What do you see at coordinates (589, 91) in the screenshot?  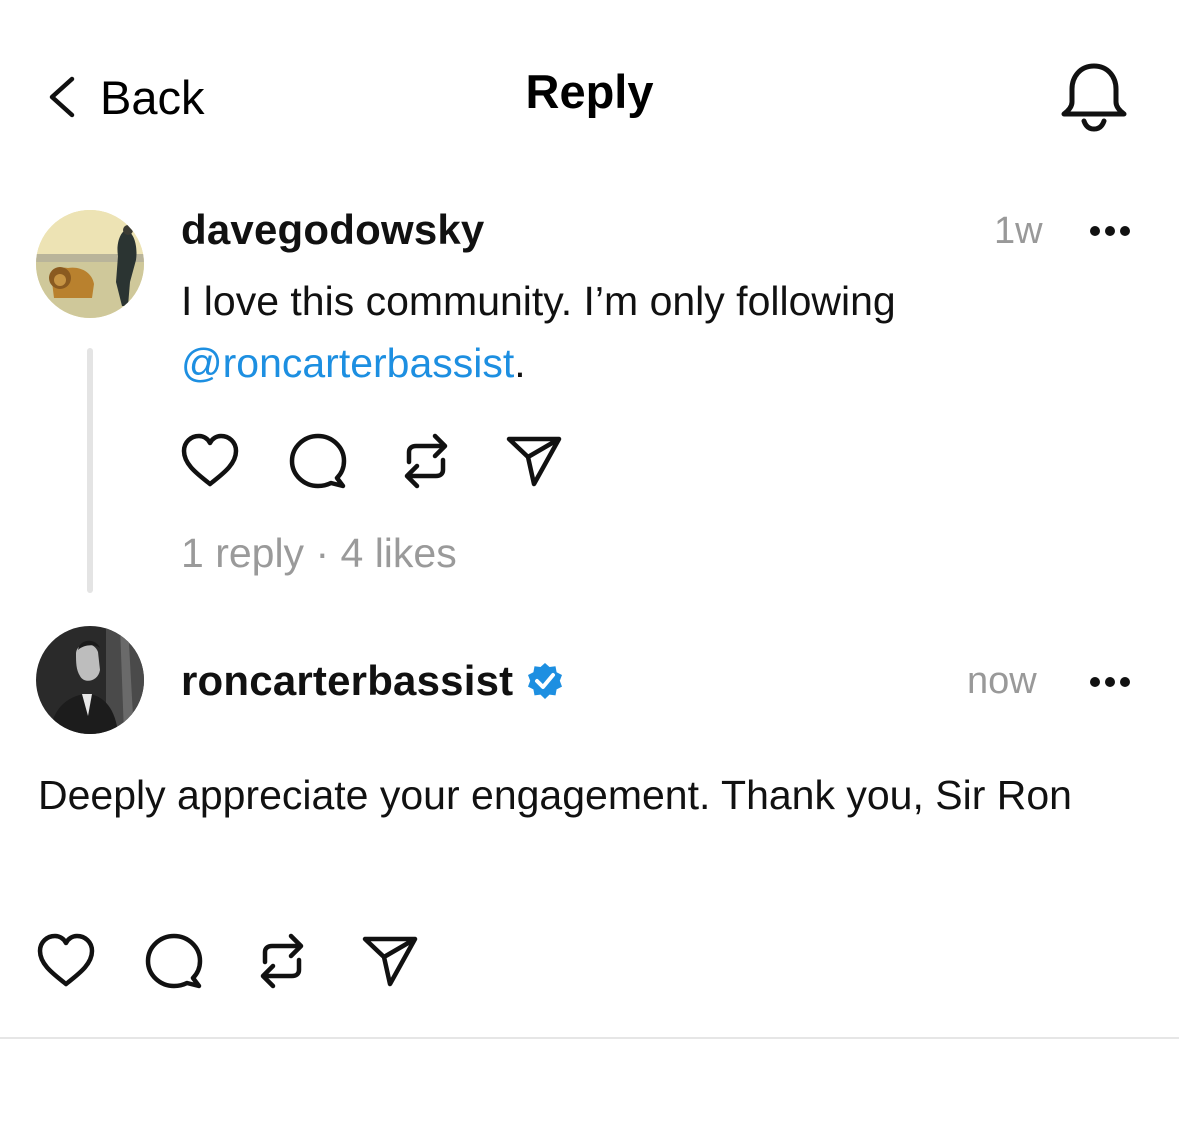 I see `page-title: Reply` at bounding box center [589, 91].